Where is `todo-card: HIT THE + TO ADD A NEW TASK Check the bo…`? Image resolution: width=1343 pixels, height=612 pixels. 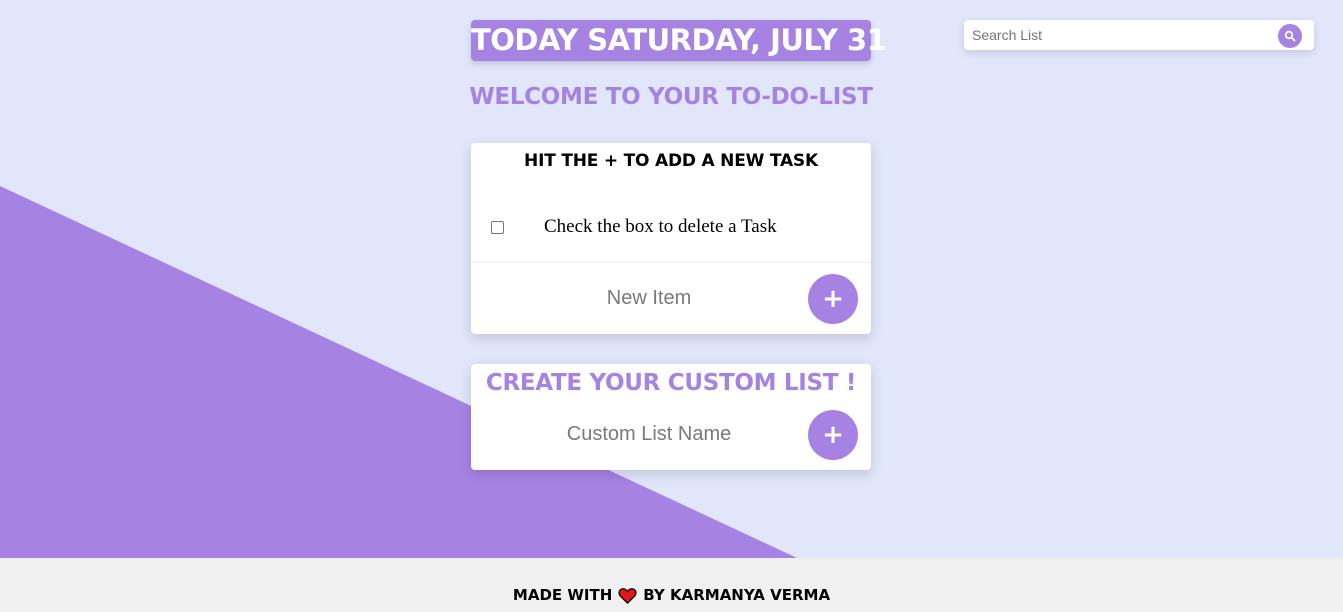
todo-card: HIT THE + TO ADD A NEW TASK Check the bo… is located at coordinates (671, 238).